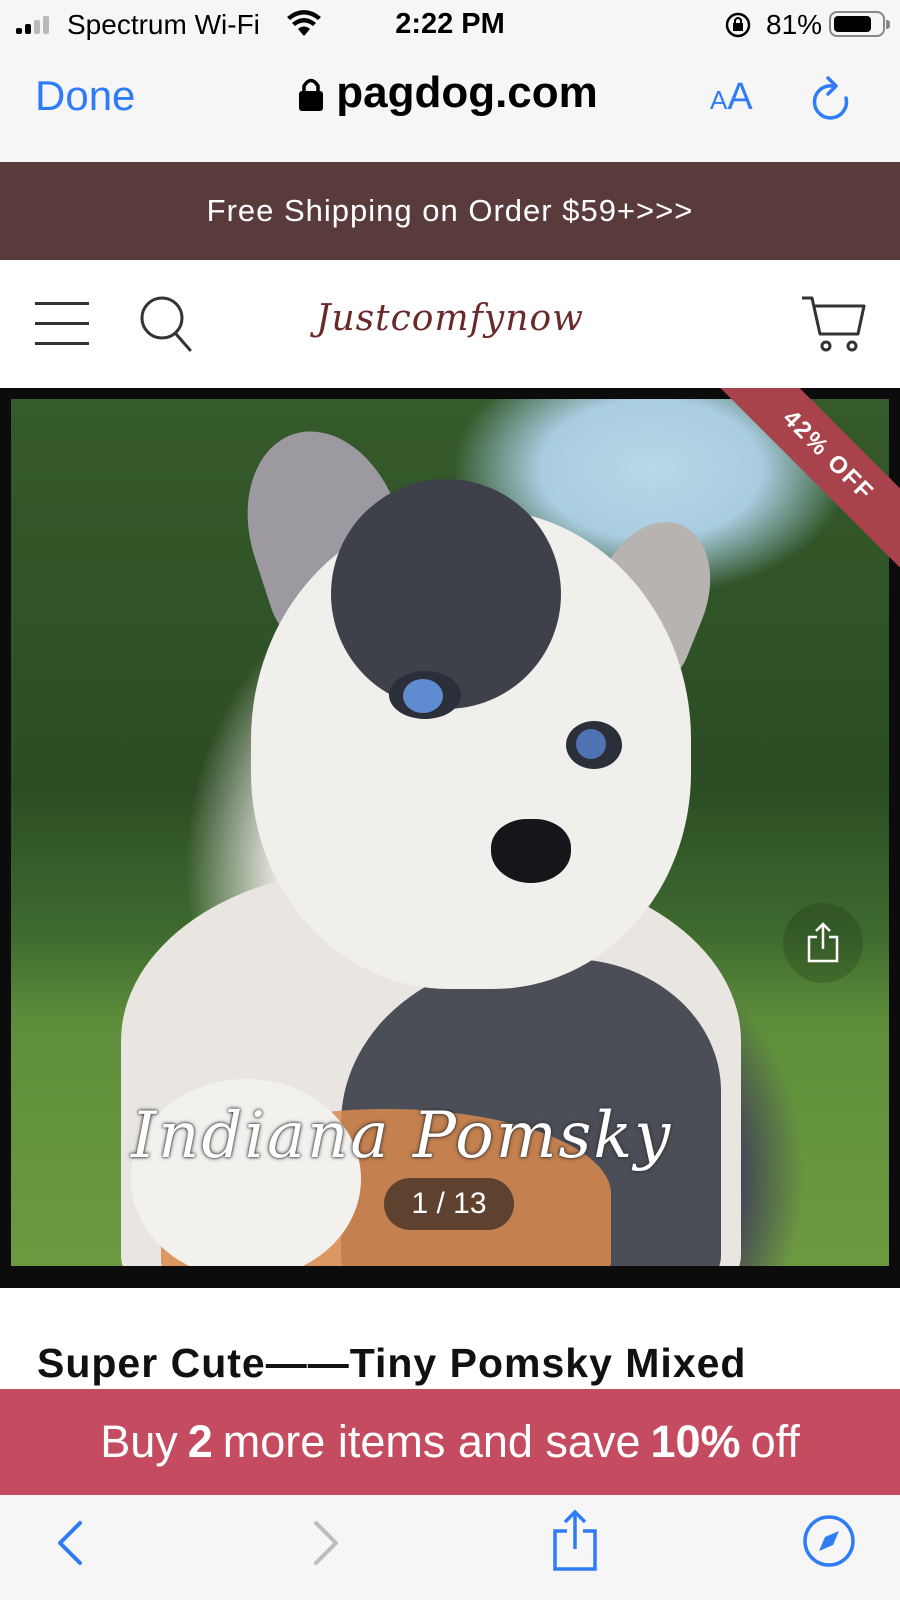  What do you see at coordinates (833, 325) in the screenshot?
I see `cart-icon` at bounding box center [833, 325].